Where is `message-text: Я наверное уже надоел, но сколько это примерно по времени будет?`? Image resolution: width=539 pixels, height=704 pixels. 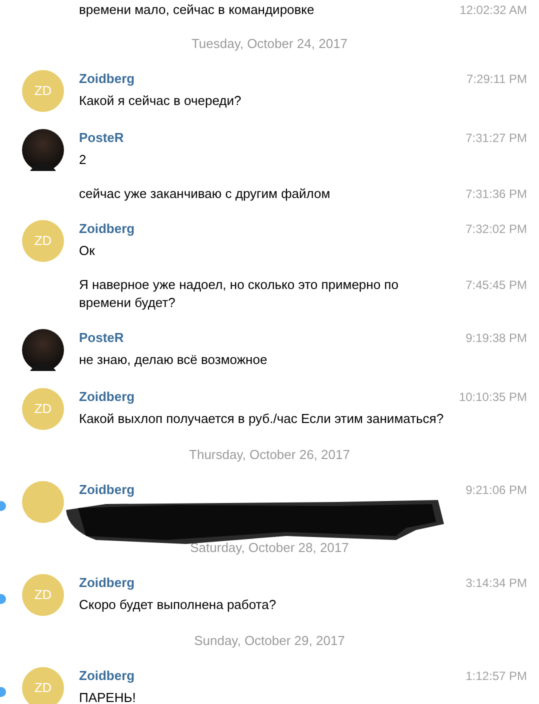
message-text: Я наверное уже надоел, но сколько это примерно по времени будет? is located at coordinates (239, 294).